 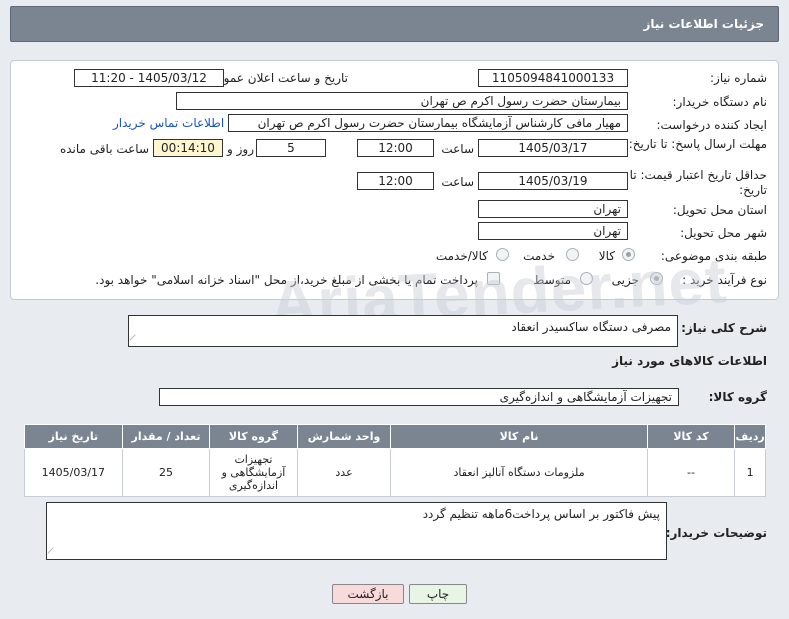 What do you see at coordinates (720, 102) in the screenshot?
I see `buyer-org-label: نام دستگاه خریدار:` at bounding box center [720, 102].